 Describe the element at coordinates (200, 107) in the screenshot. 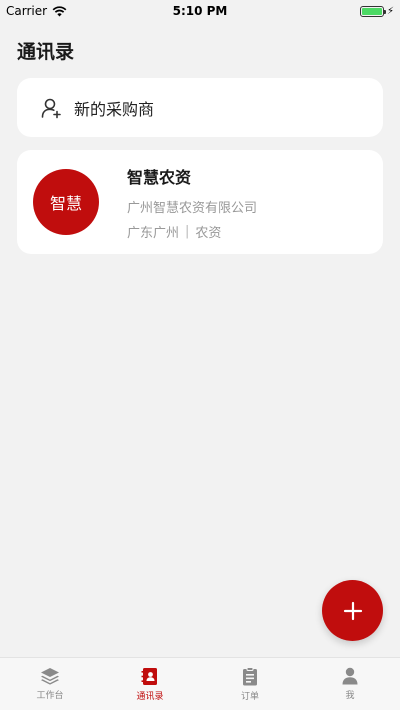

I see `new-supplier-button: 新的采购商` at that location.